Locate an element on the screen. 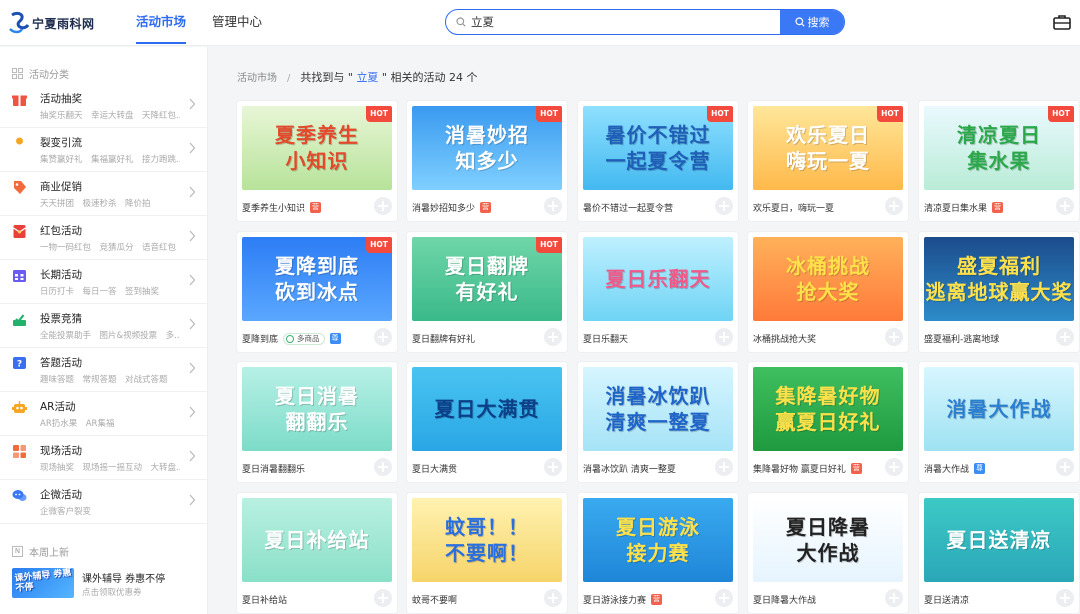 This screenshot has width=1080, height=614. activity-card: 欢乐夏日 嗨玩一夏 HOT 欢乐夏日，嗨玩一夏 is located at coordinates (828, 161).